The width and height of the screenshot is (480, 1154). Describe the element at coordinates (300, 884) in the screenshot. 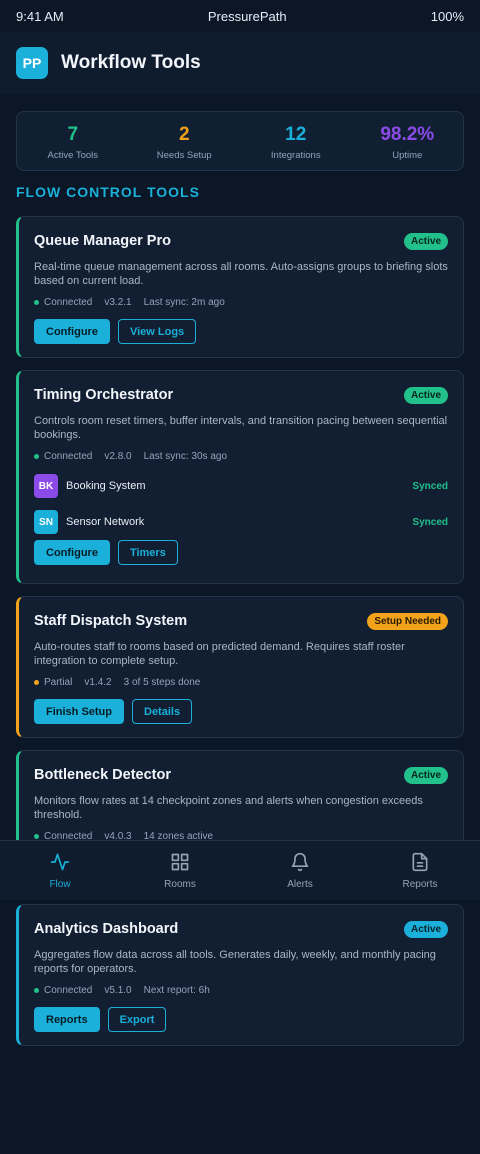

I see `nav-label: Alerts` at that location.